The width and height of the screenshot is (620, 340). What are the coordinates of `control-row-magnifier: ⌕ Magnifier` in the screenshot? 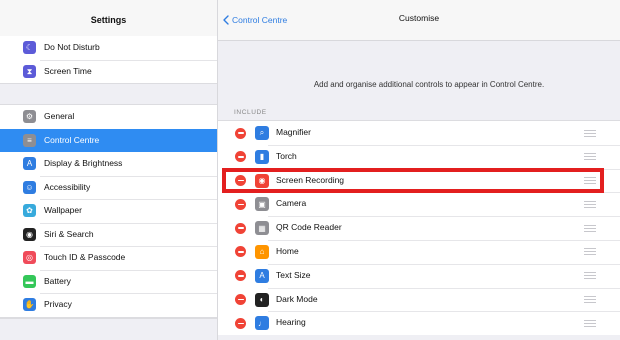 It's located at (419, 133).